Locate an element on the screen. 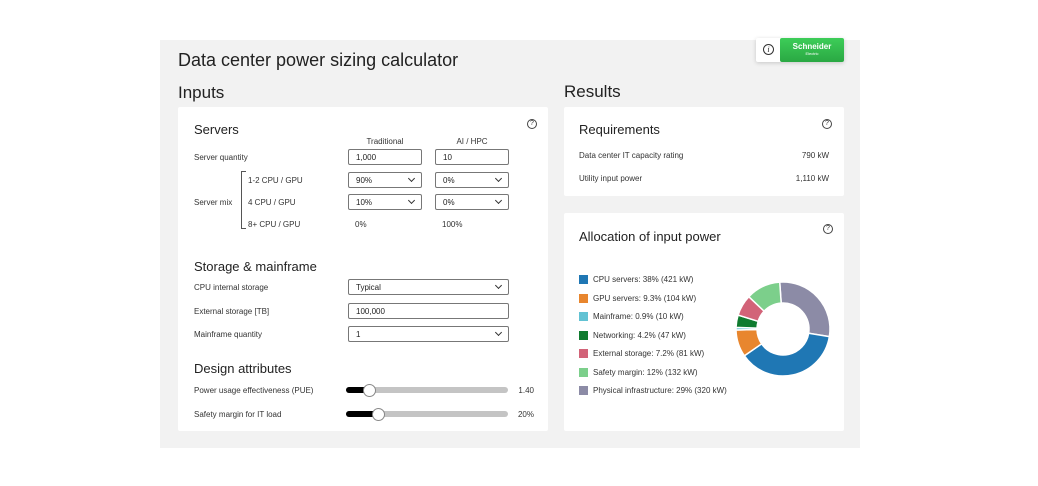 The width and height of the screenshot is (1038, 486). mix-row-label: 4 CPU / GPU is located at coordinates (272, 202).